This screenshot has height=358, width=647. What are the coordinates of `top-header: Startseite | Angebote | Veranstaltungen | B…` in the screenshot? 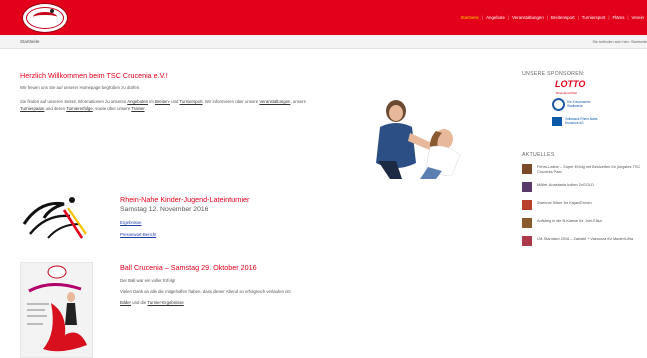 It's located at (323, 17).